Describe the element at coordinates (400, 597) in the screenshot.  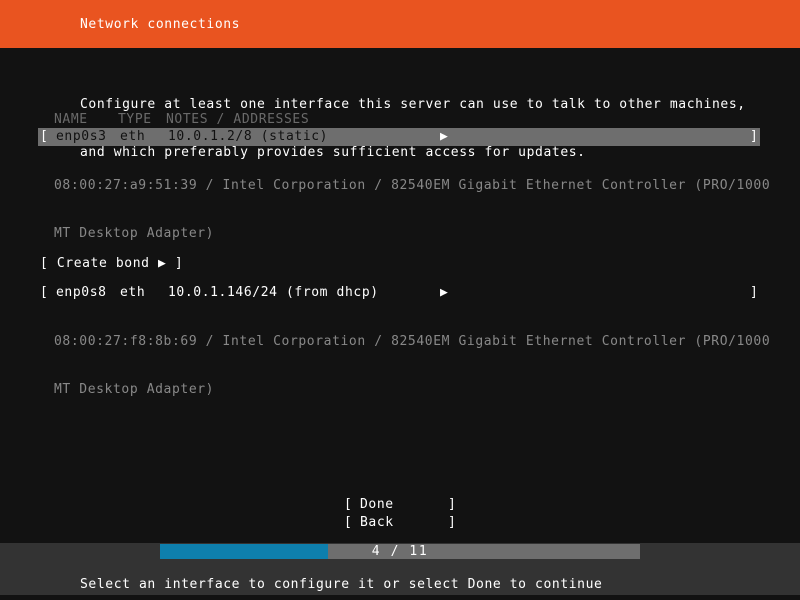
I see `bottom-strip` at that location.